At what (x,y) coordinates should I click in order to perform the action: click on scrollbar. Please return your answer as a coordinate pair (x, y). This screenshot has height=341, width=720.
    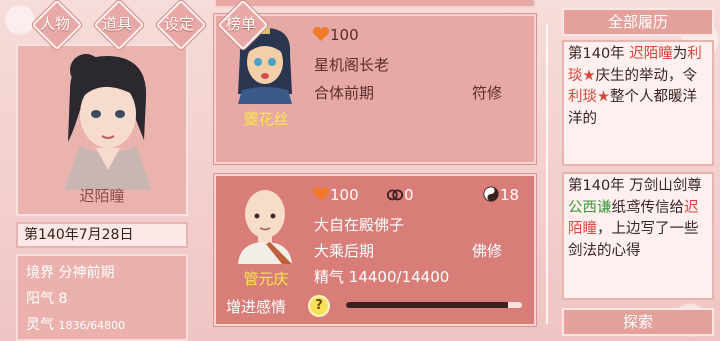
    Looking at the image, I should click on (547, 174).